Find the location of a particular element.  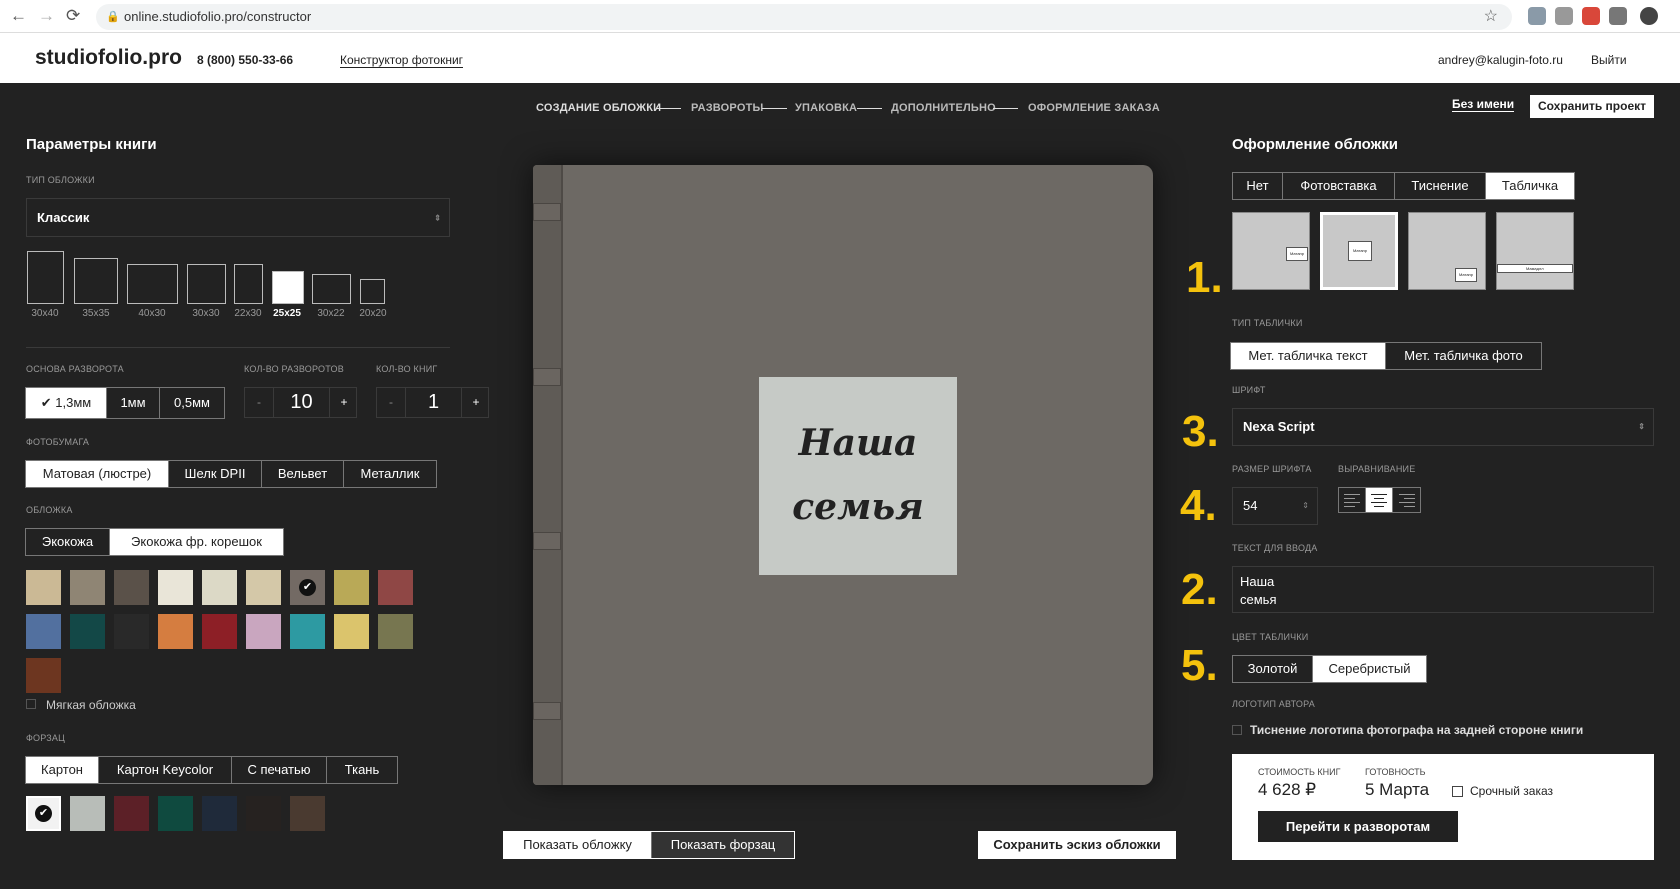

endpaper-print: С печатью is located at coordinates (279, 770).